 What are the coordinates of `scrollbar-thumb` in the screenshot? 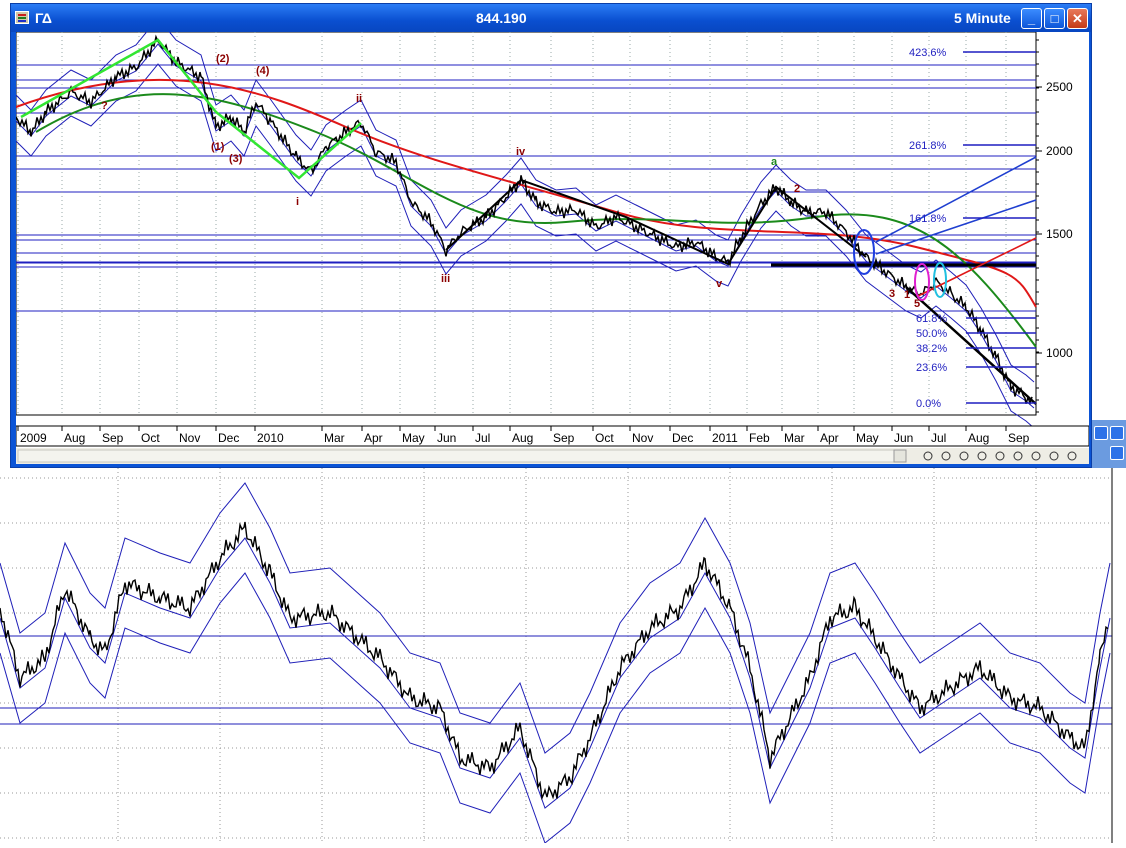 It's located at (458, 456).